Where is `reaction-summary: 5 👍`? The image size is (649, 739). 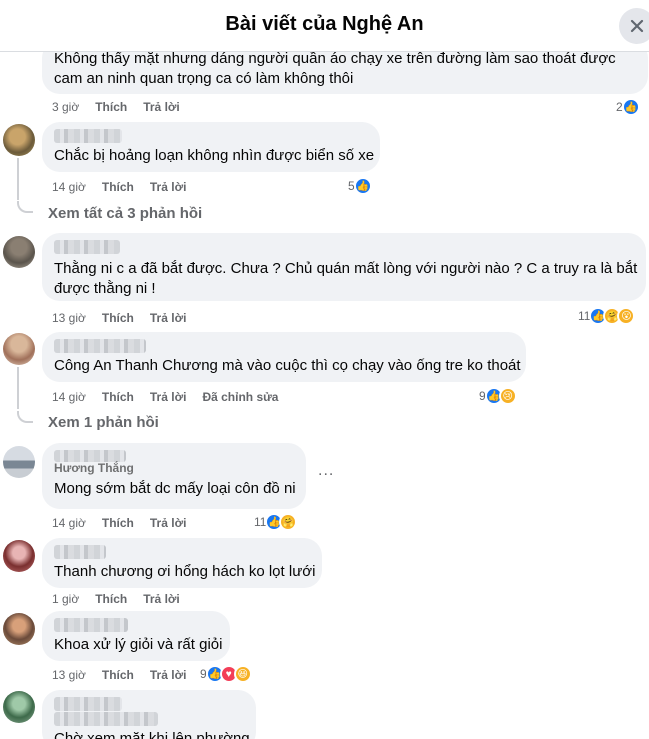
reaction-summary: 5 👍 is located at coordinates (360, 186).